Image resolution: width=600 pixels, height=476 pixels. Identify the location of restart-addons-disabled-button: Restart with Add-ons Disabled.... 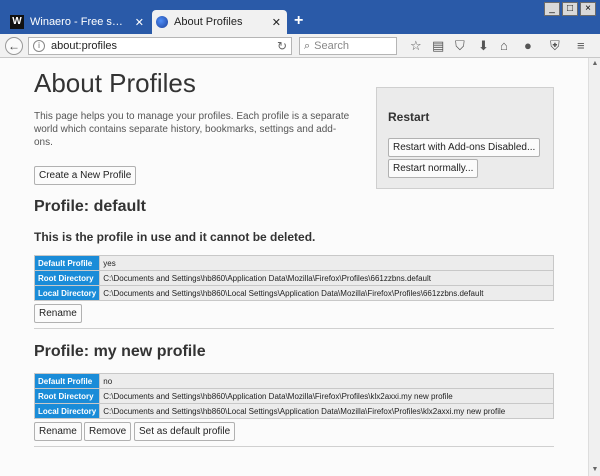
(464, 147).